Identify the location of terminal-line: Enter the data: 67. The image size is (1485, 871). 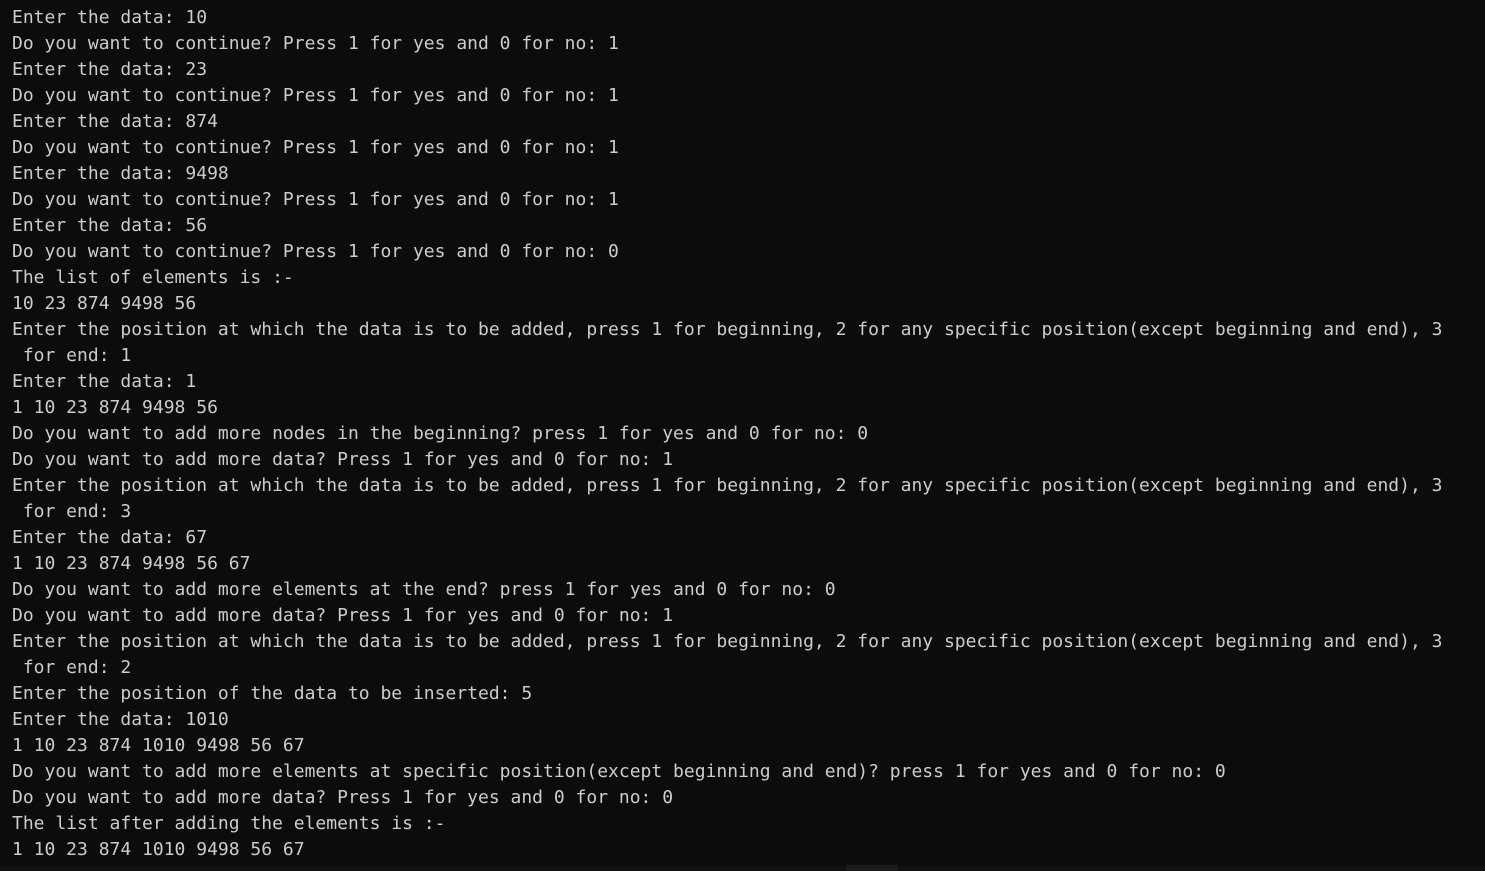
(110, 537).